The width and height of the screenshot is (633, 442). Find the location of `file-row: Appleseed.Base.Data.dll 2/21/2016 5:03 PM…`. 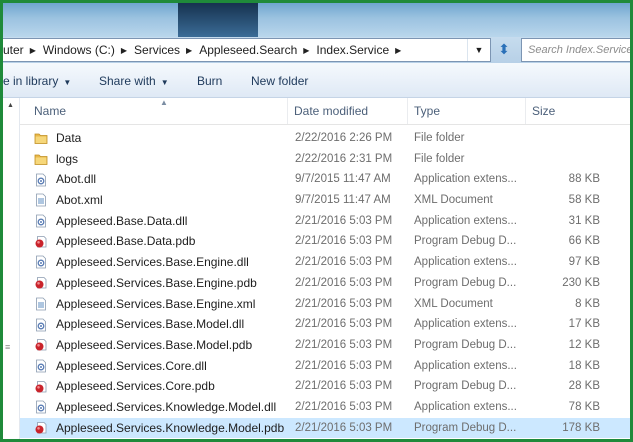

file-row: Appleseed.Base.Data.dll 2/21/2016 5:03 PM… is located at coordinates (325, 221).